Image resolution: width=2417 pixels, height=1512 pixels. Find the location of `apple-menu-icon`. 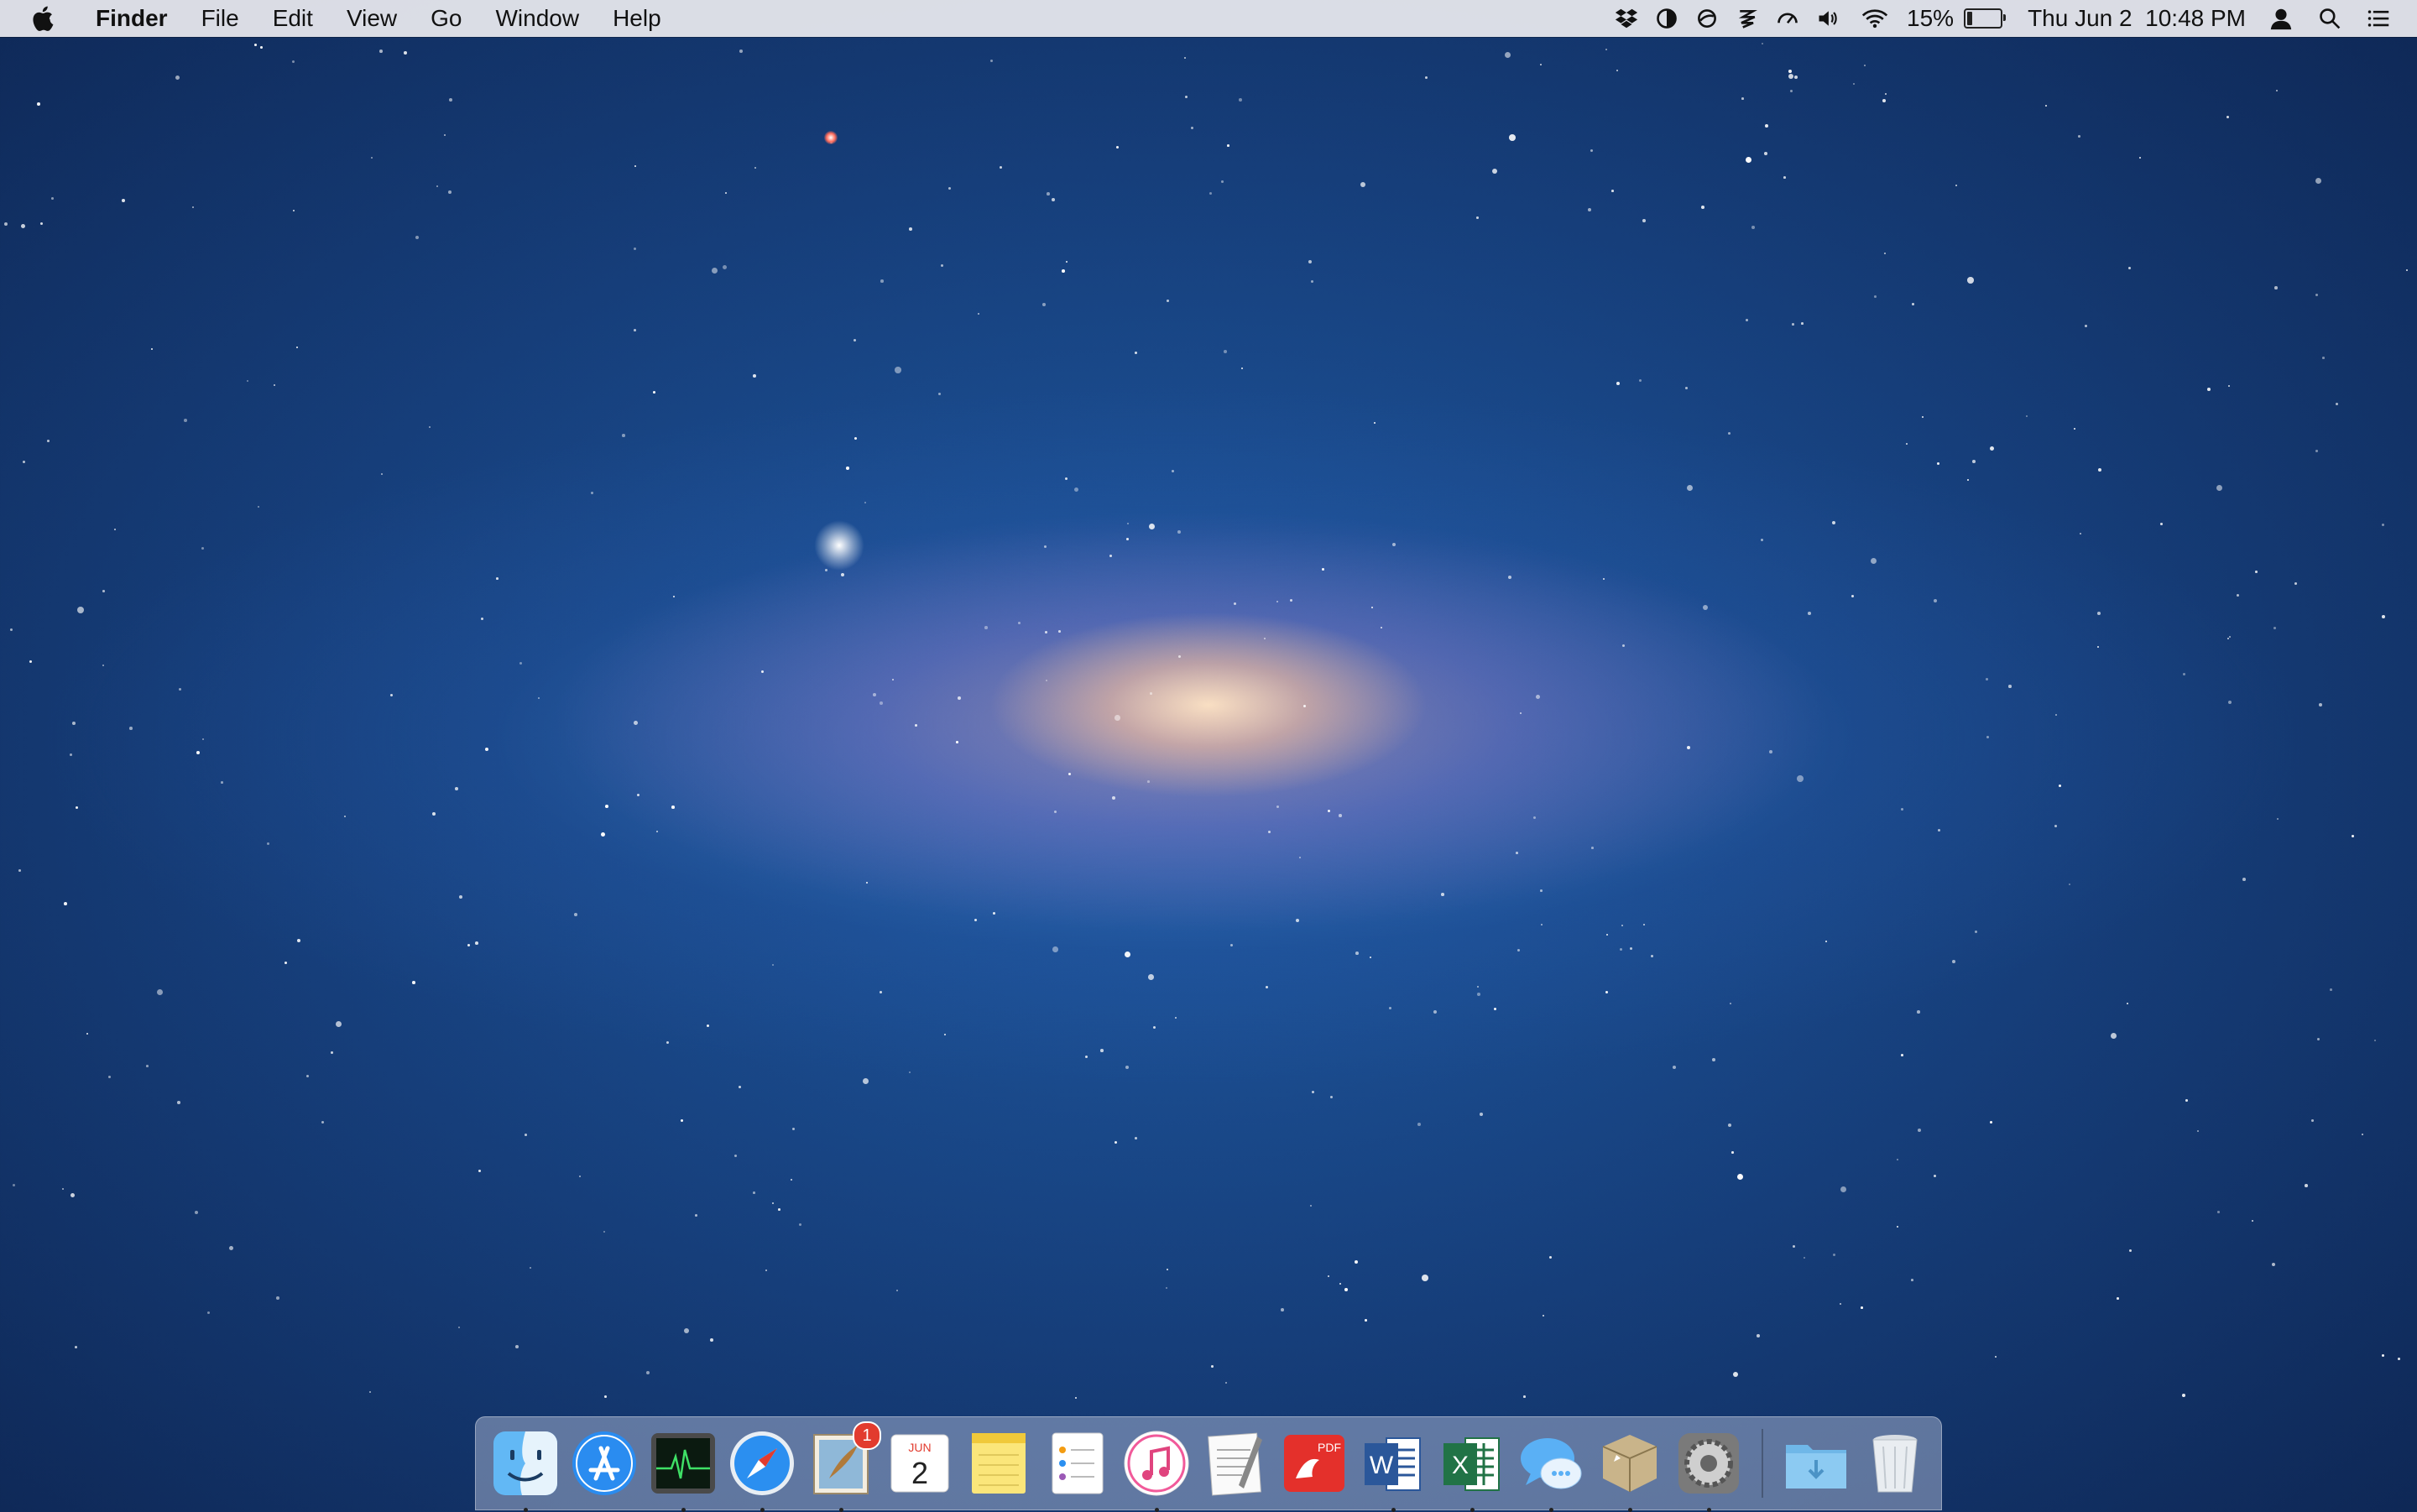

apple-menu-icon is located at coordinates (42, 18).